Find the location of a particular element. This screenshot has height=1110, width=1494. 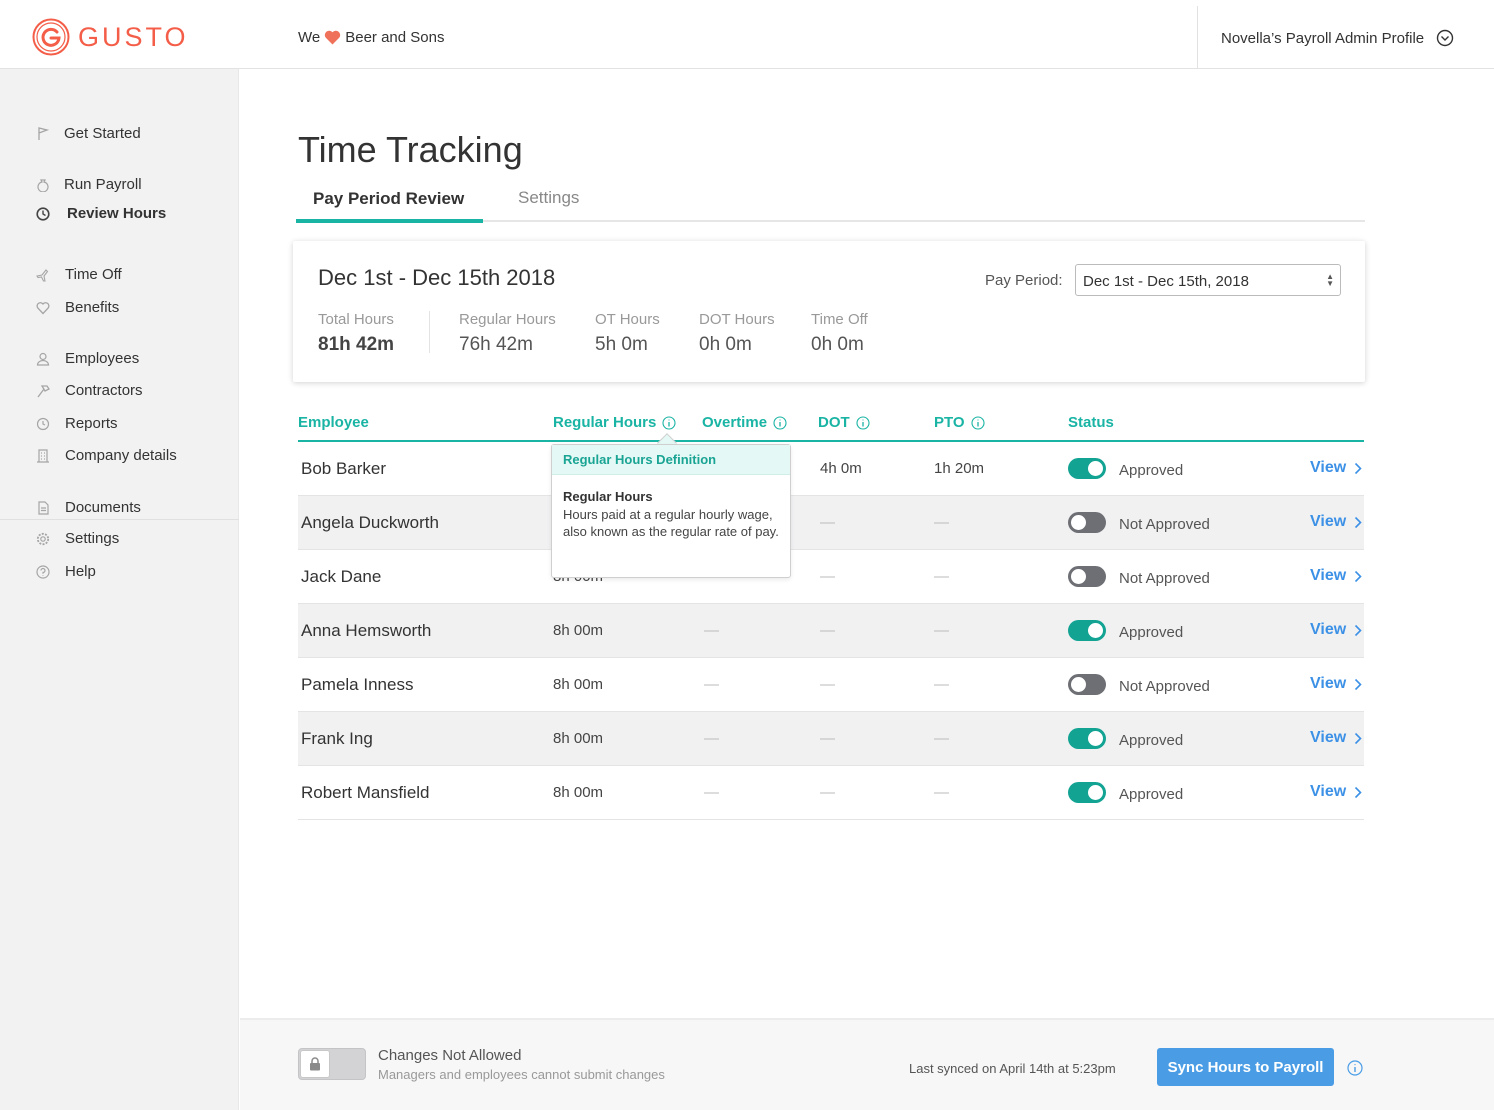

column-dot: DOT is located at coordinates (844, 422).